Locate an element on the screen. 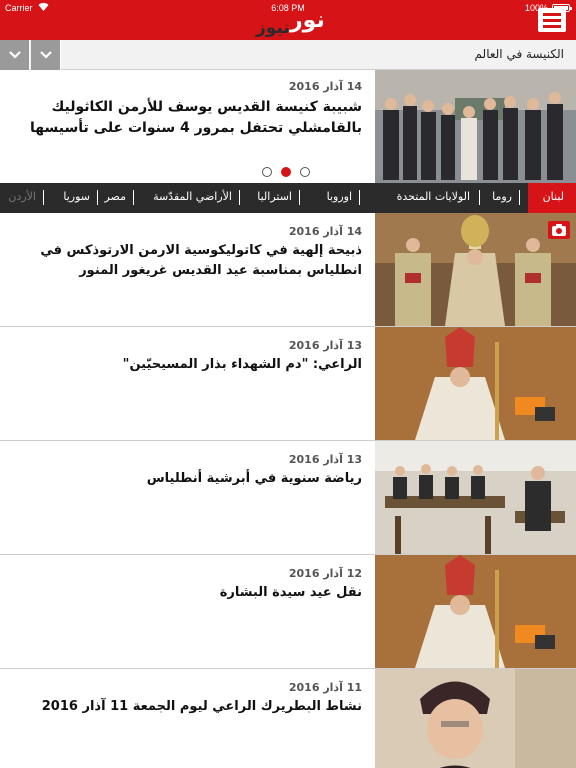 The height and width of the screenshot is (768, 576). category-usa: الولايات المتحدة is located at coordinates (433, 196).